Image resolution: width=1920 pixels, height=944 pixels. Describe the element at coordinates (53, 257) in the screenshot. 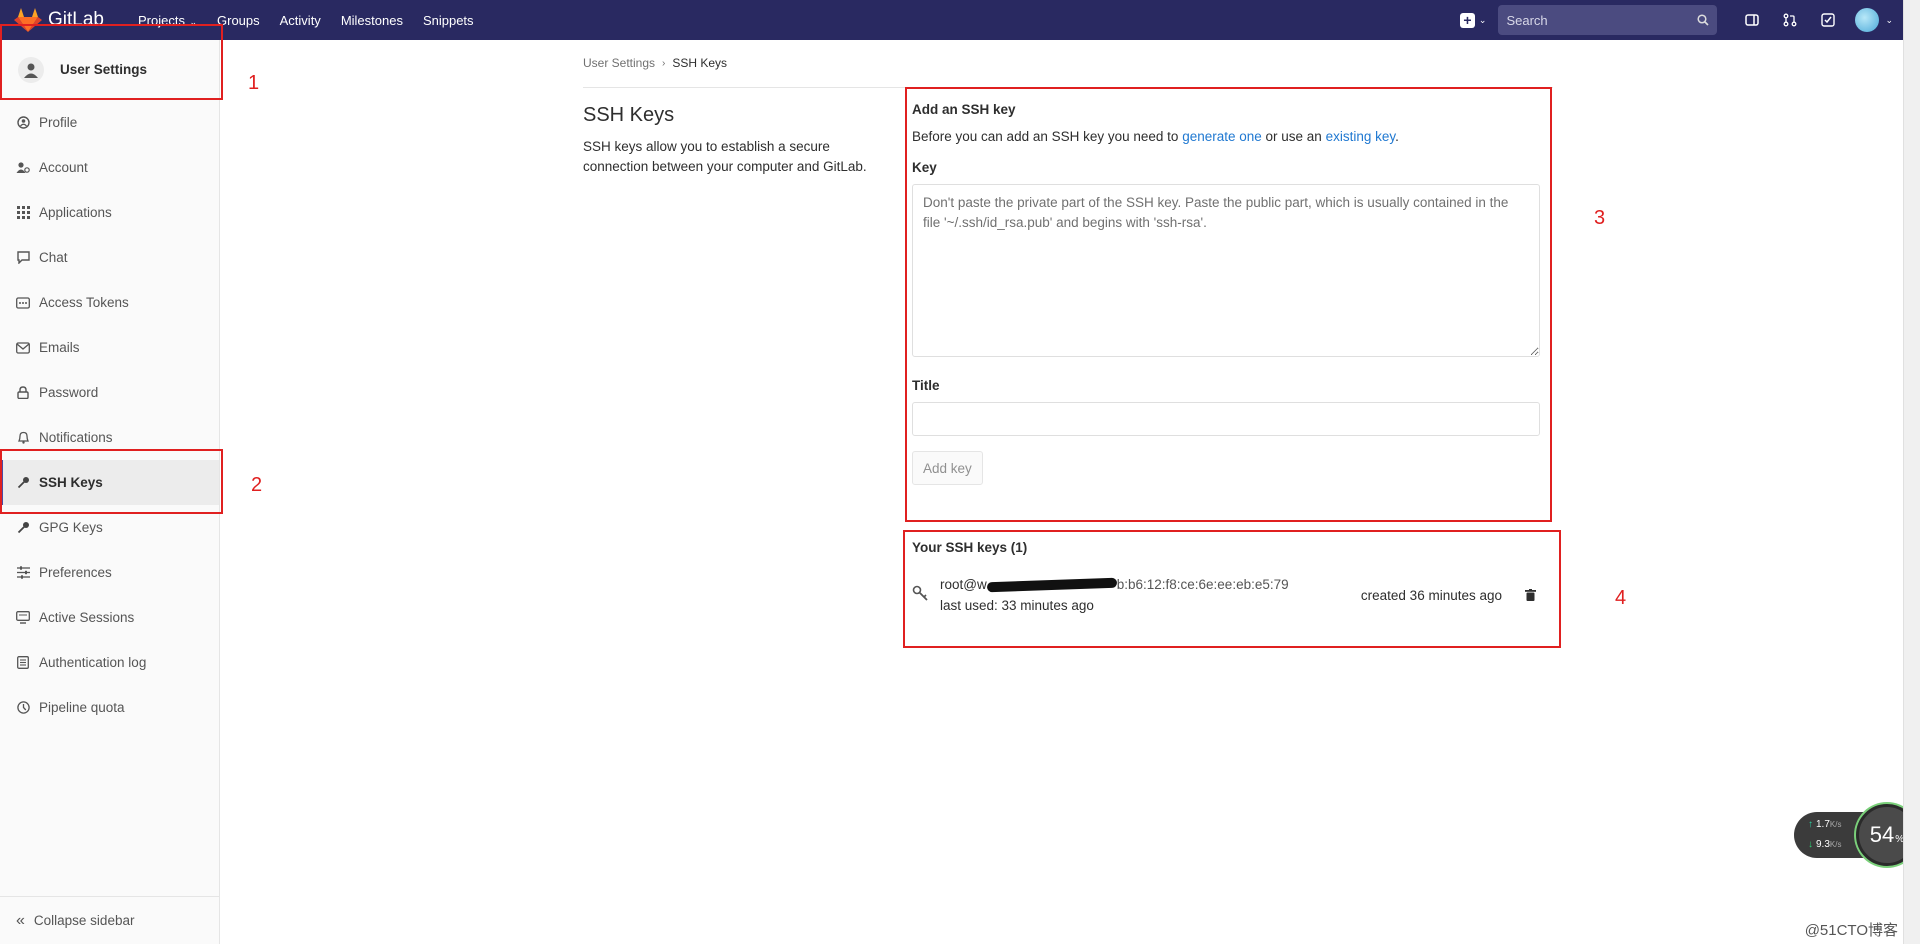

I see `sidebar-item-label: Chat` at that location.